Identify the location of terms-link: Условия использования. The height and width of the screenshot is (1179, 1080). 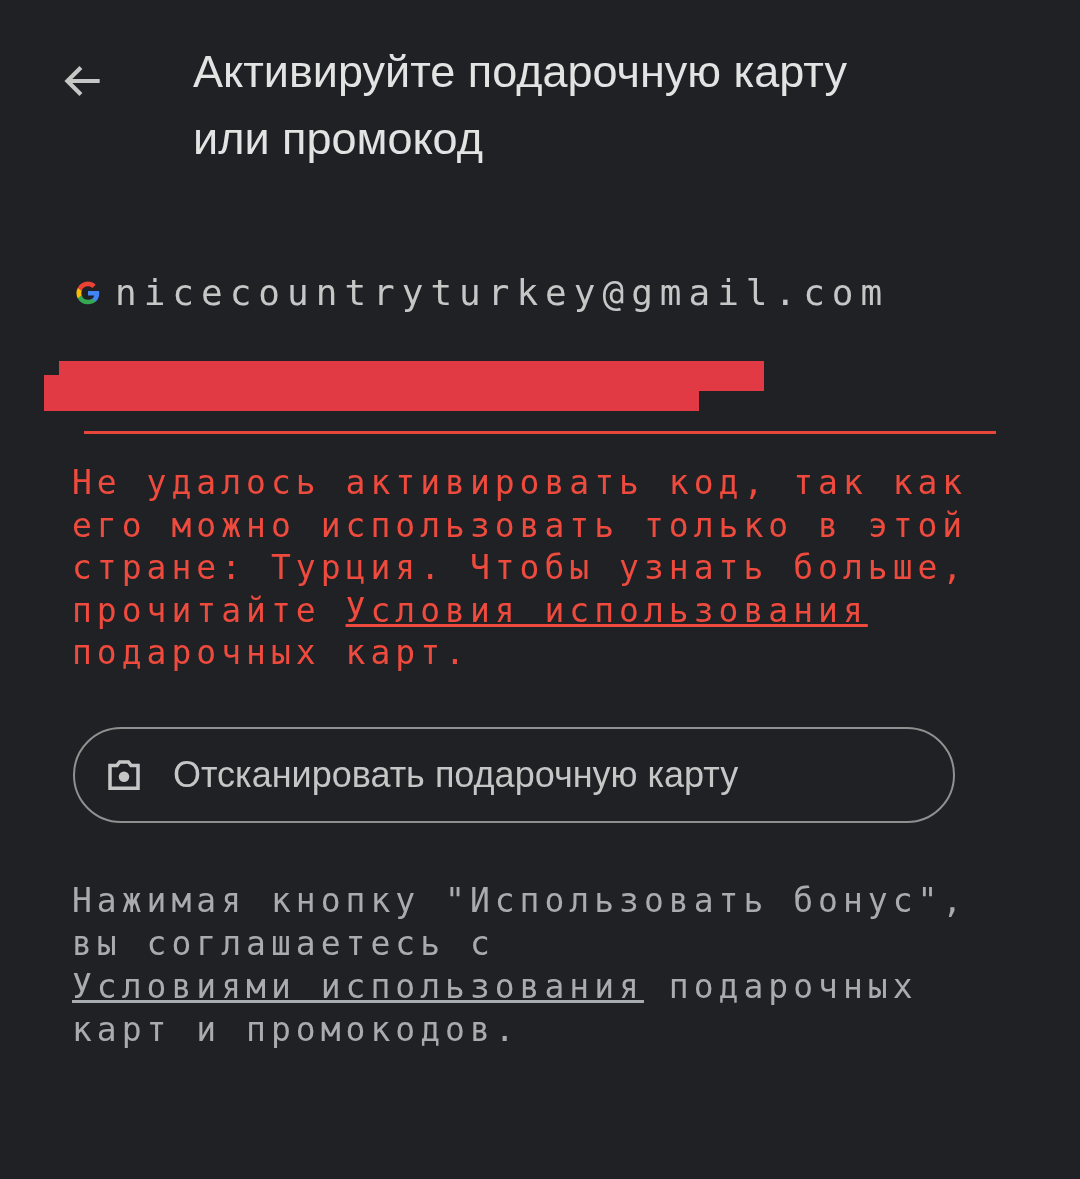
(606, 610).